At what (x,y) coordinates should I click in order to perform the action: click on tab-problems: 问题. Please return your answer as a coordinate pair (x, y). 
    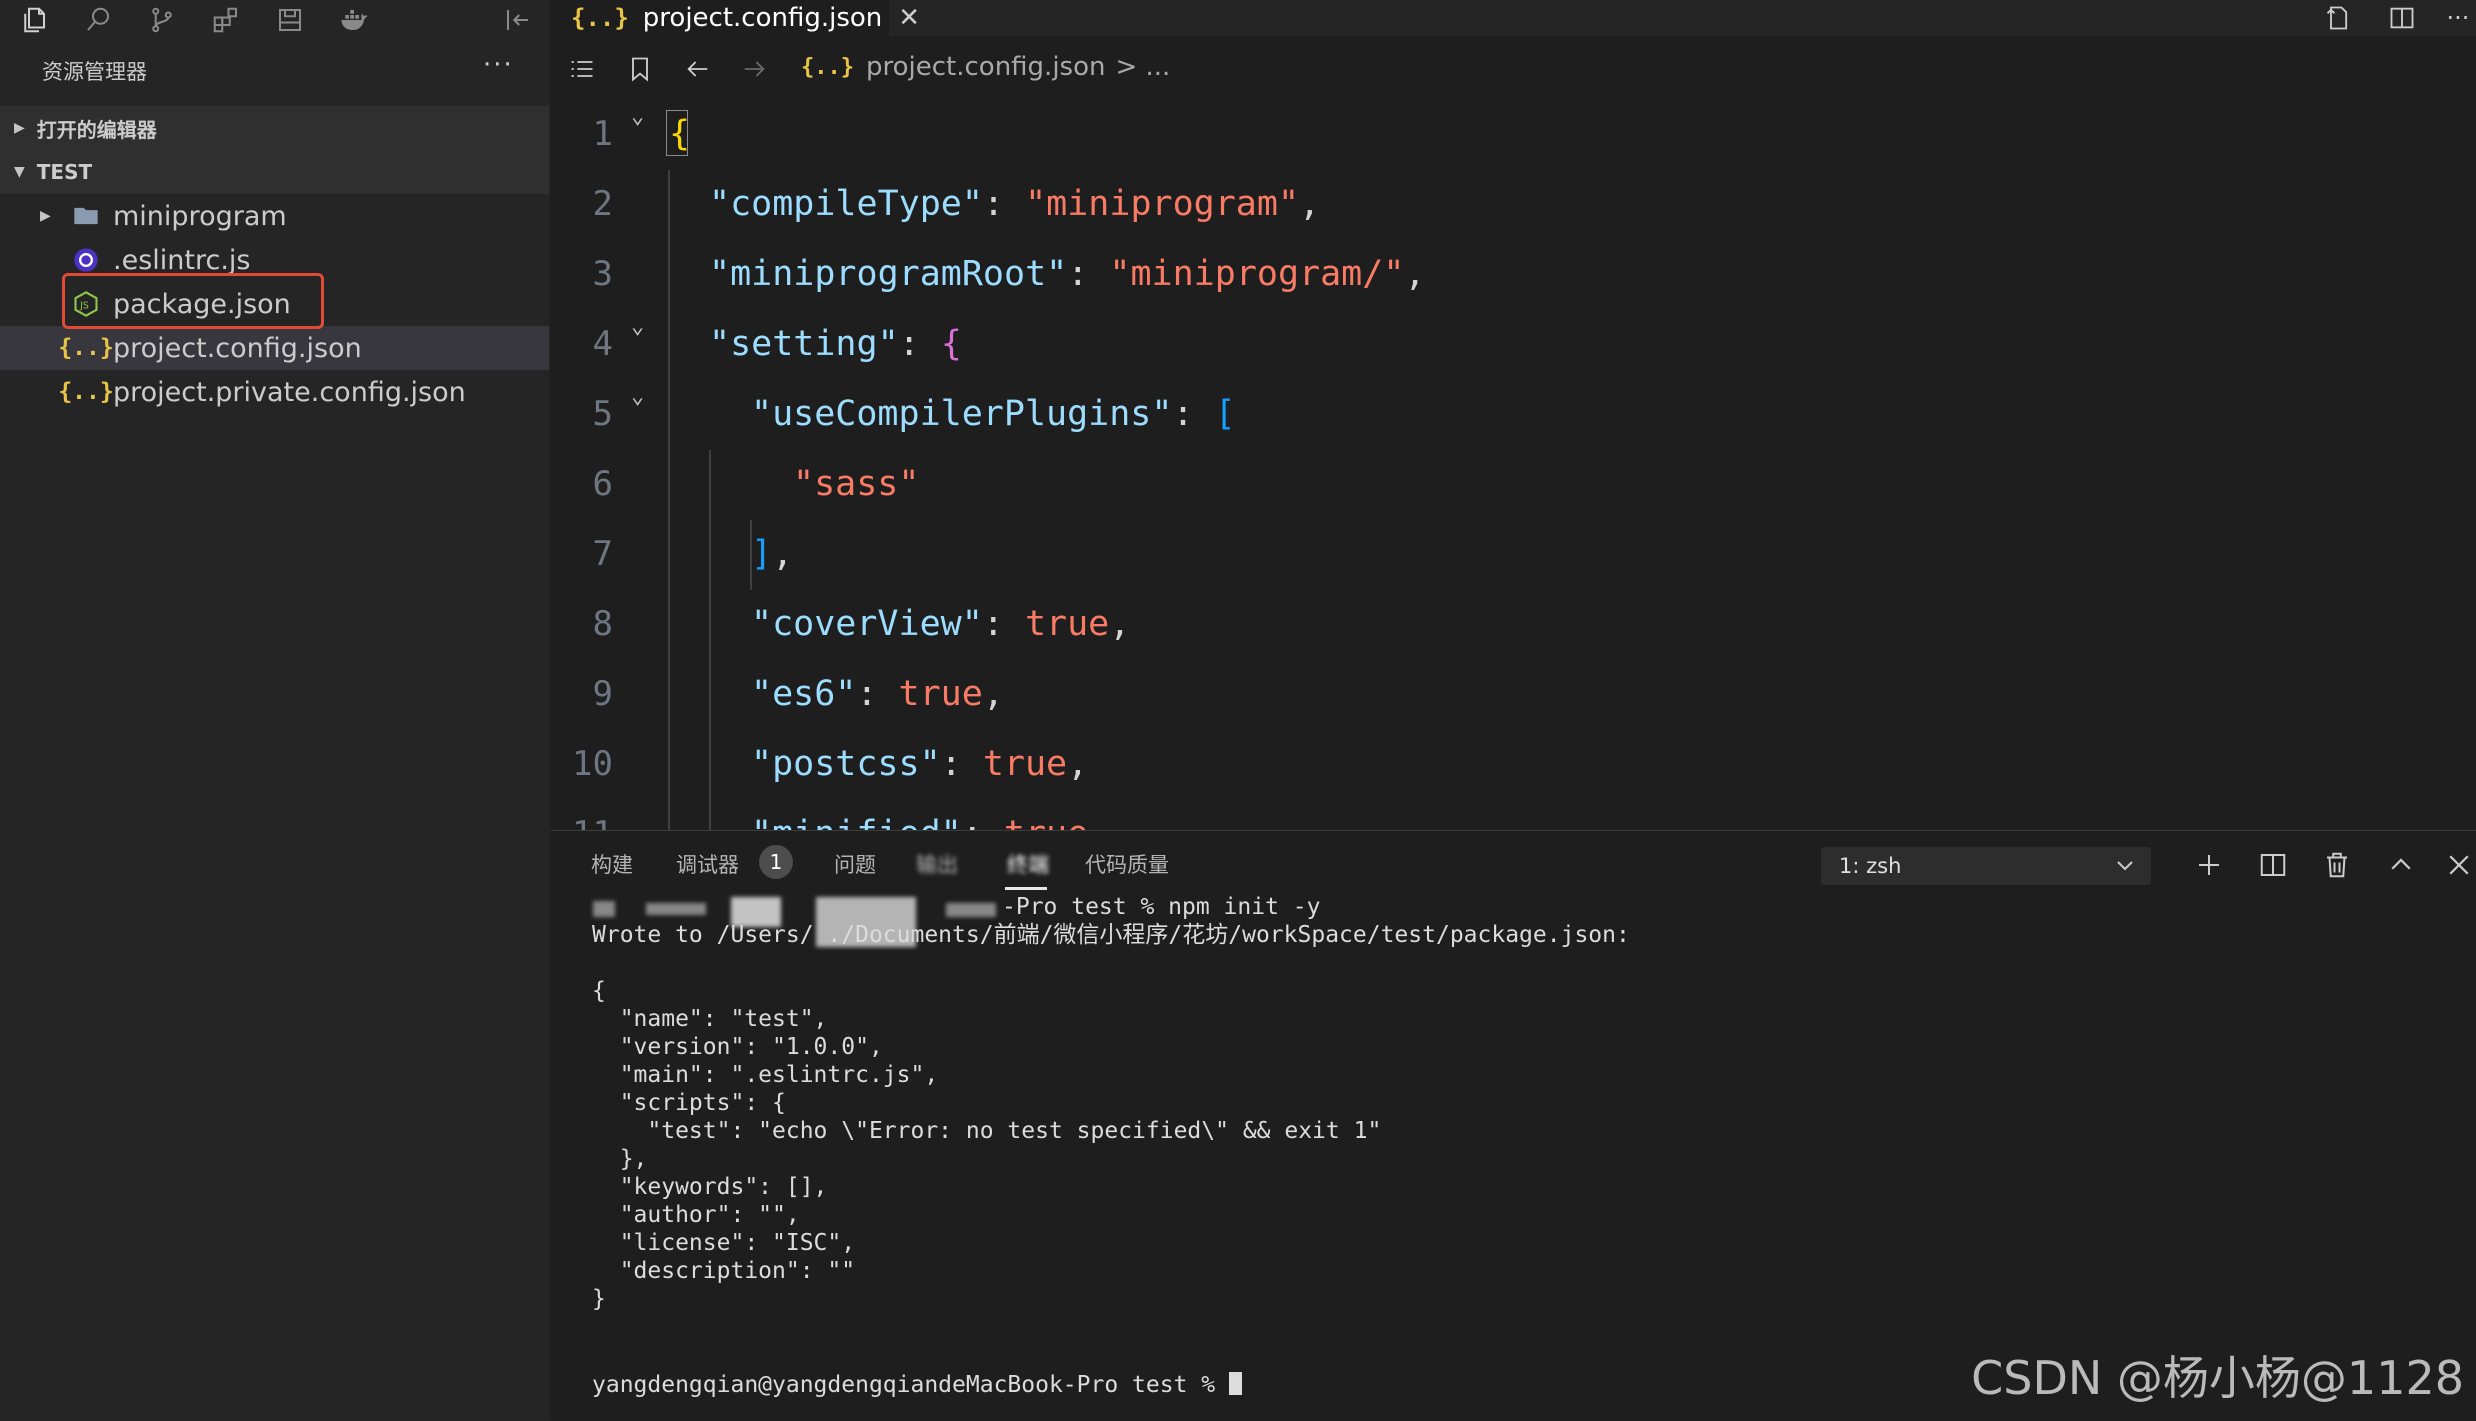
    Looking at the image, I should click on (855, 864).